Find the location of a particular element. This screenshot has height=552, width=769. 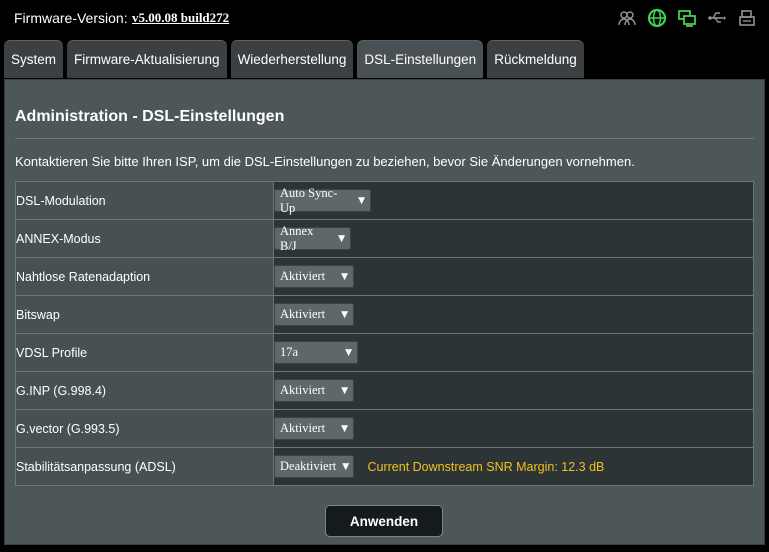

setting-label: Bitswap is located at coordinates (144, 314).